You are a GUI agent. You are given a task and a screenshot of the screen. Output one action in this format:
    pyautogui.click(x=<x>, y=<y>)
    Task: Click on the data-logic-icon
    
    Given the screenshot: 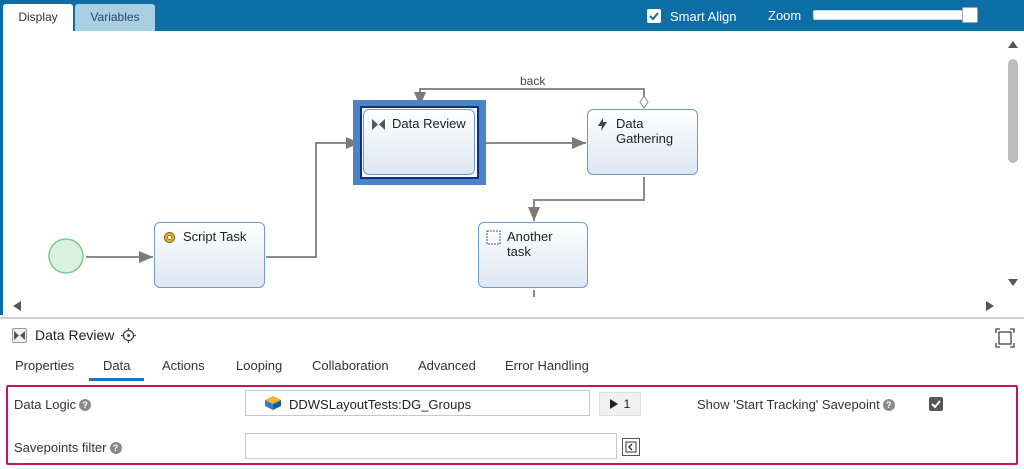 What is the action you would take?
    pyautogui.click(x=273, y=403)
    